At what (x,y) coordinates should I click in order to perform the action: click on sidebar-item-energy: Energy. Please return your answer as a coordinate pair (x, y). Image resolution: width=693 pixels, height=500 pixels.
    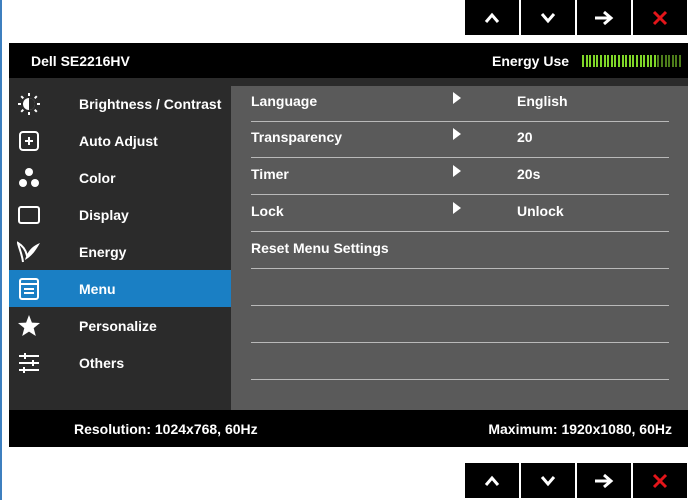
    Looking at the image, I should click on (120, 251).